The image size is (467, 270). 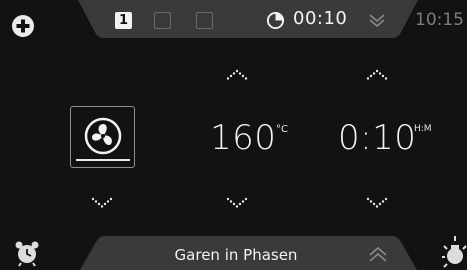 What do you see at coordinates (237, 203) in the screenshot?
I see `temperature-down-arrow` at bounding box center [237, 203].